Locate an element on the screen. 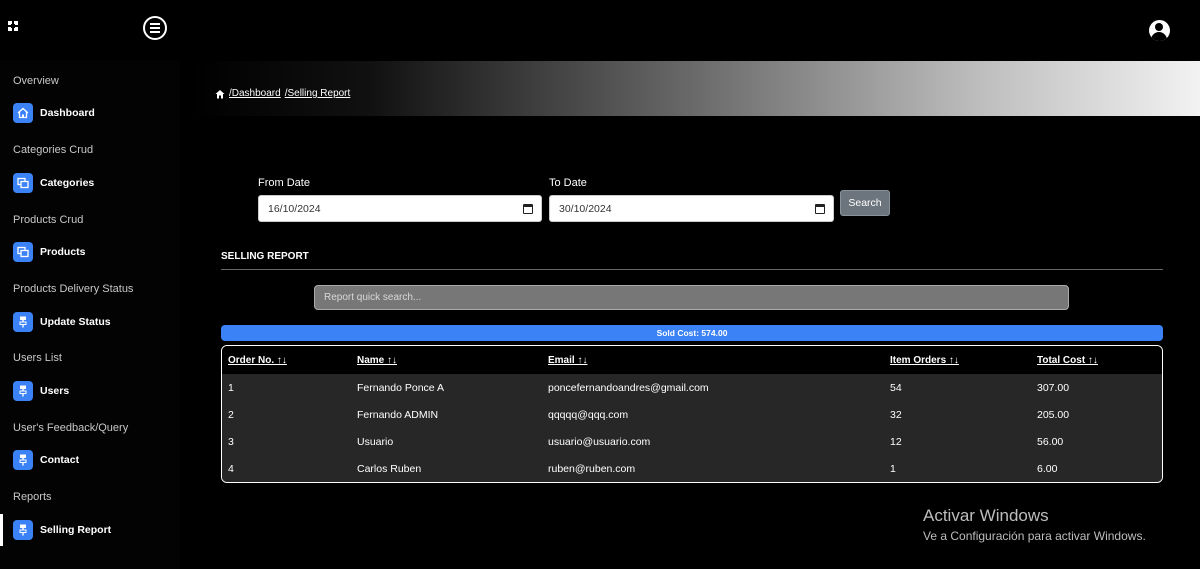 The image size is (1200, 569). watermark-title: Activar Windows is located at coordinates (986, 515).